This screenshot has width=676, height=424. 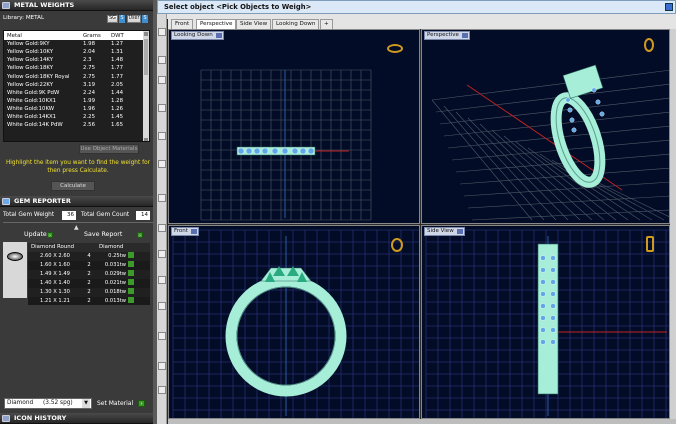 I want to click on select-tool-icon, so click(x=162, y=32).